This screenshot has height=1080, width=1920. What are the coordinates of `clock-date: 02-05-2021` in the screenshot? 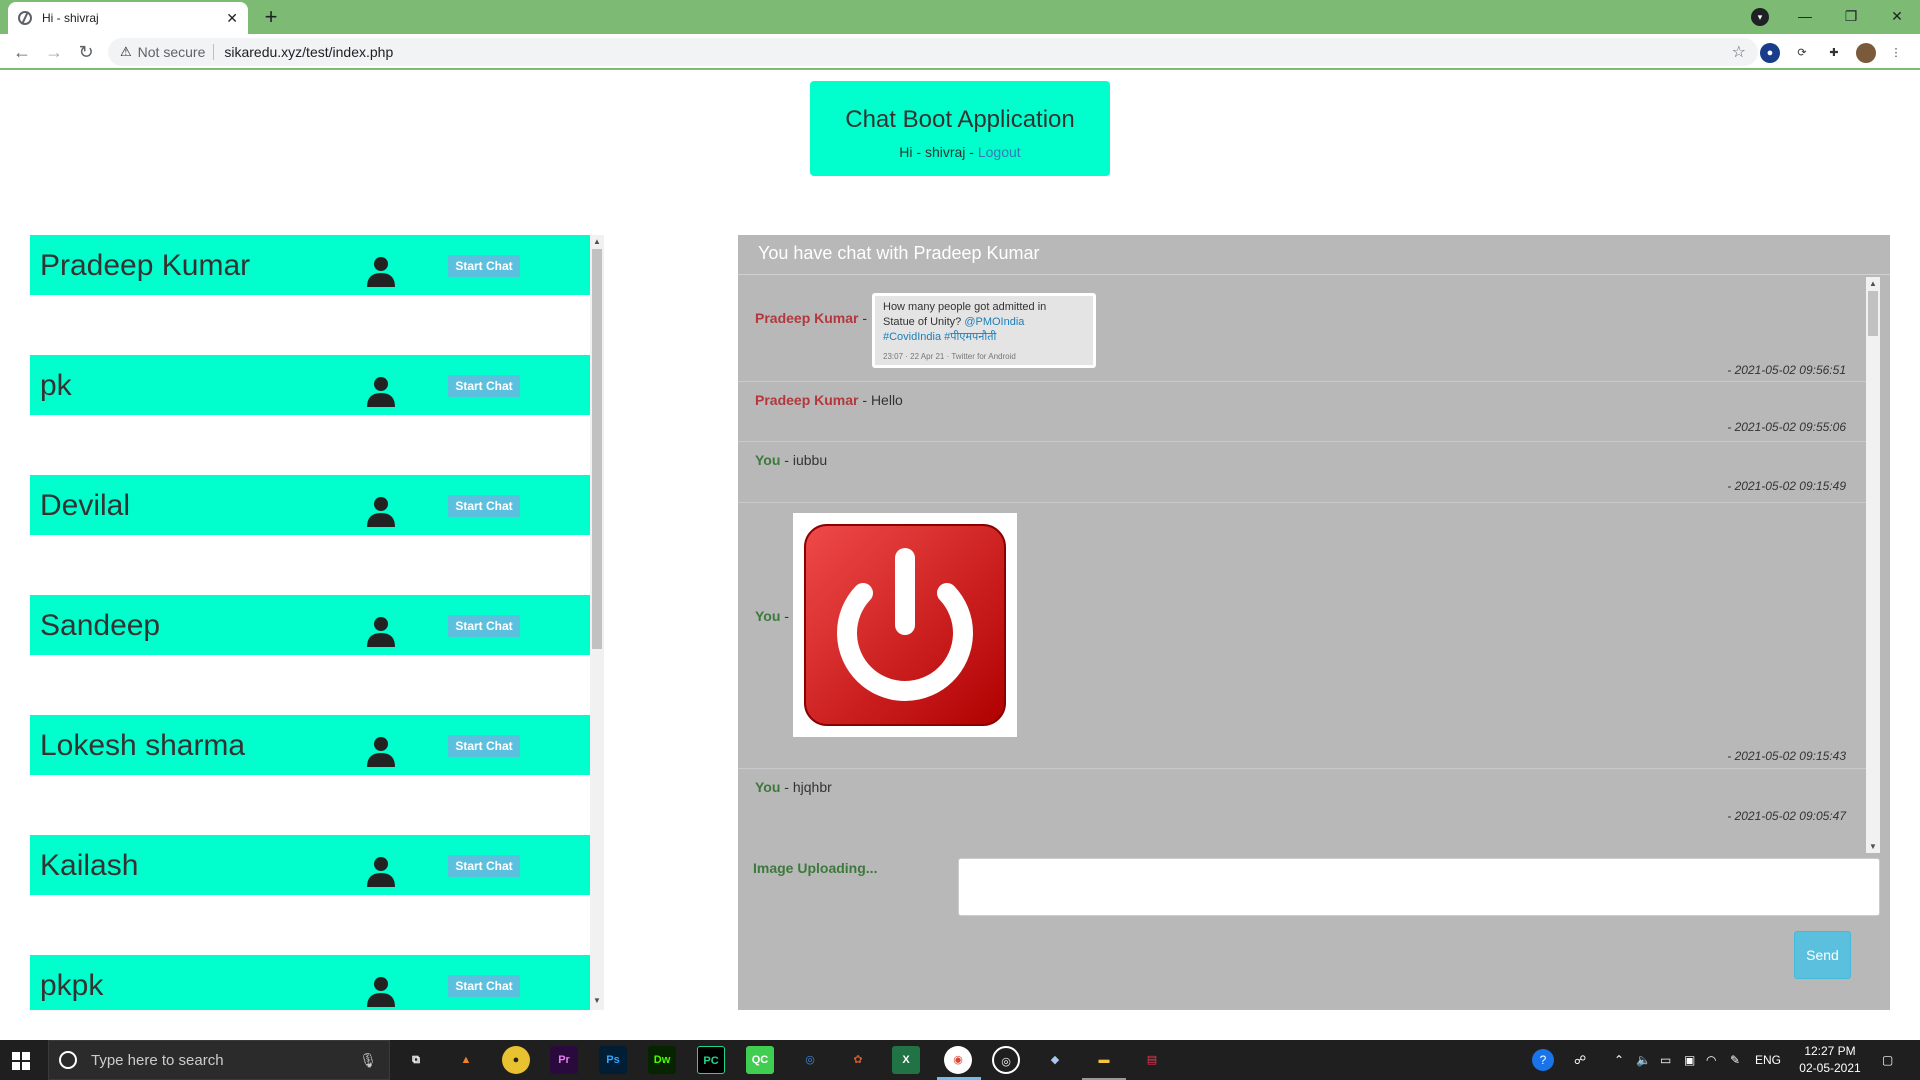 It's located at (1830, 1068).